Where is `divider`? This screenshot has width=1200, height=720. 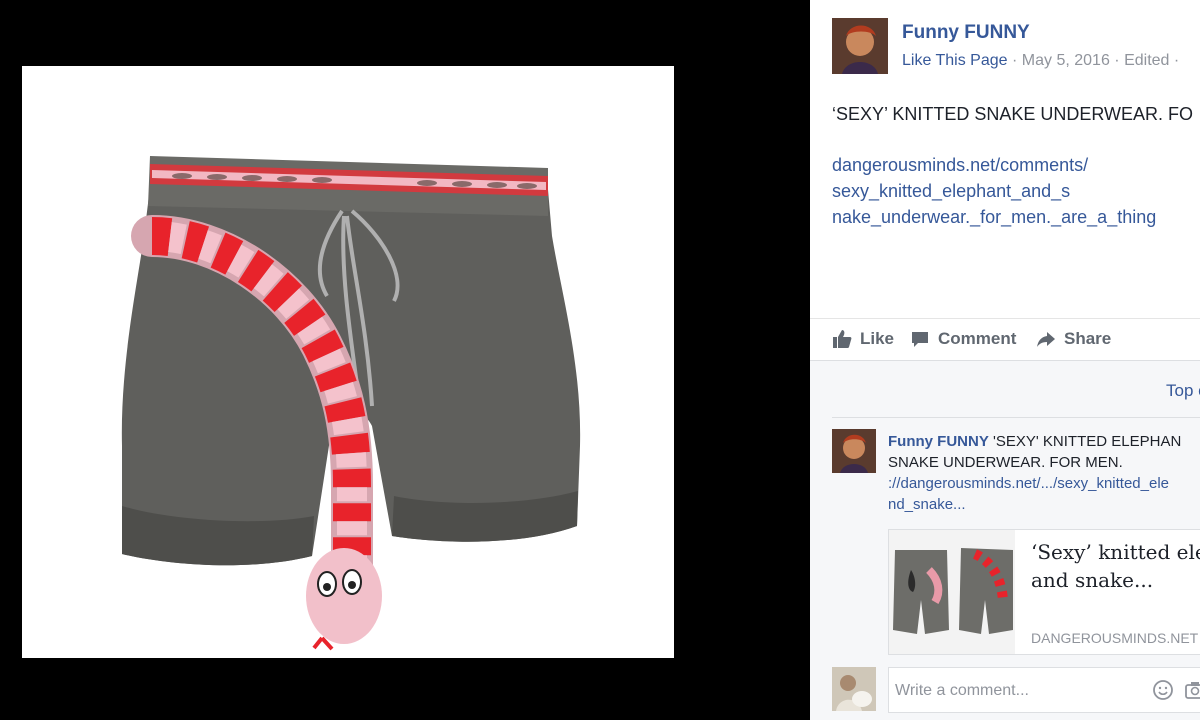
divider is located at coordinates (1016, 417).